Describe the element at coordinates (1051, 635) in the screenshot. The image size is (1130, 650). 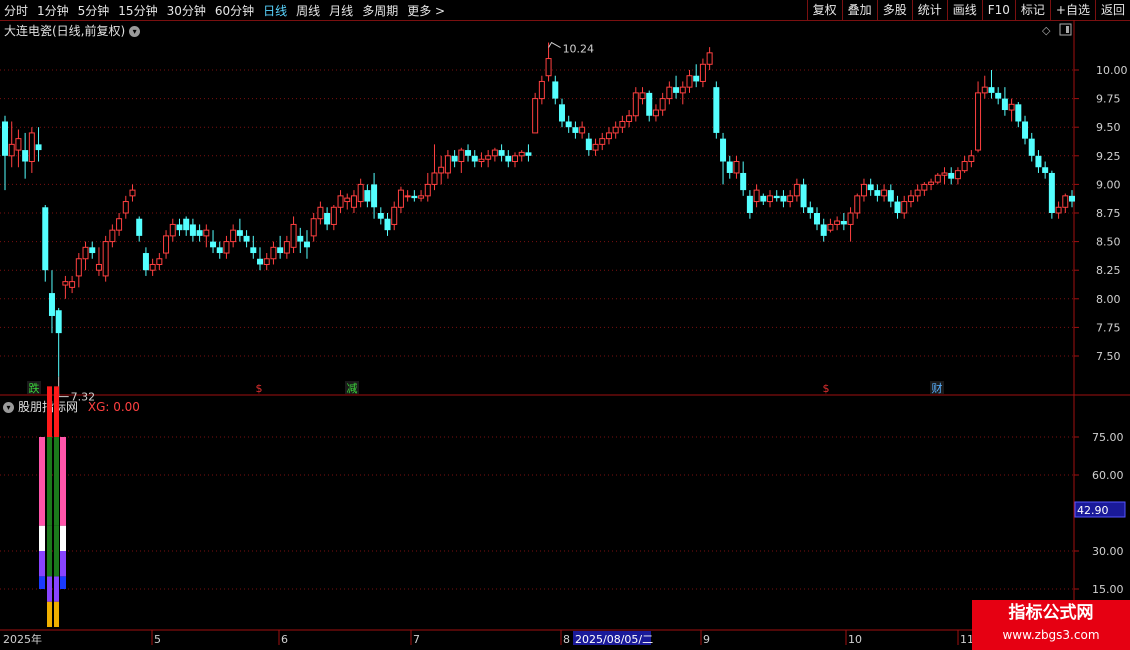
I see `watermark-url: www.zbgs3.com` at that location.